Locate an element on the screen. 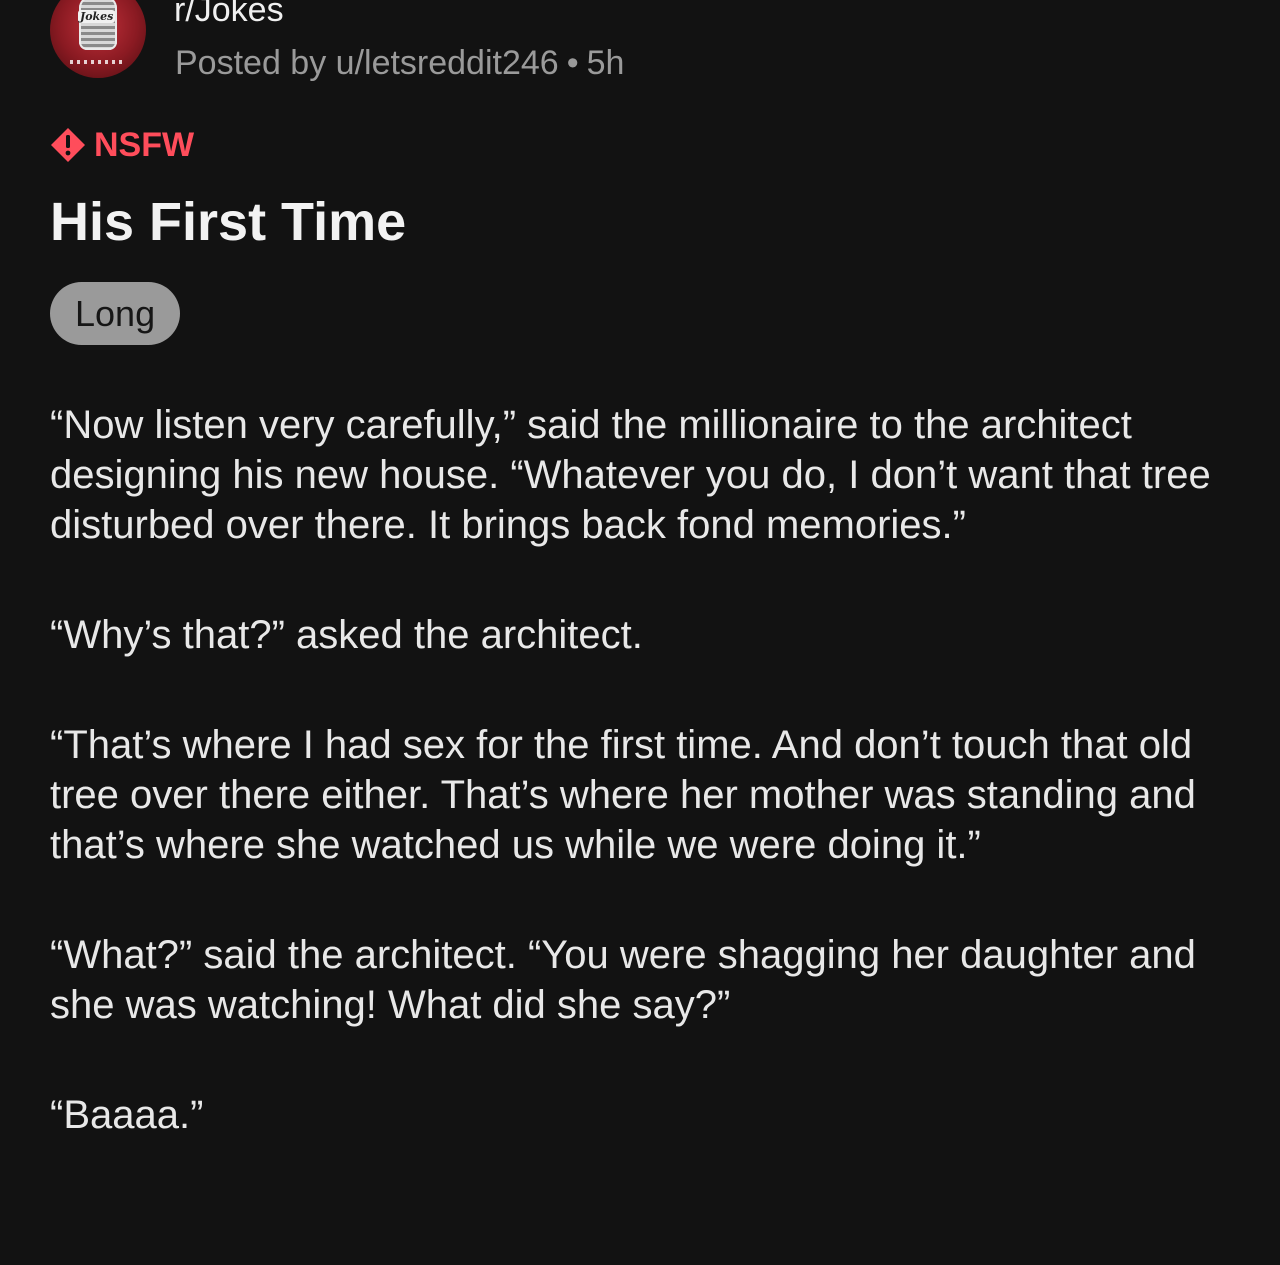 This screenshot has width=1280, height=1265. post-meta: Posted by u/letsreddit246 • 5h is located at coordinates (399, 63).